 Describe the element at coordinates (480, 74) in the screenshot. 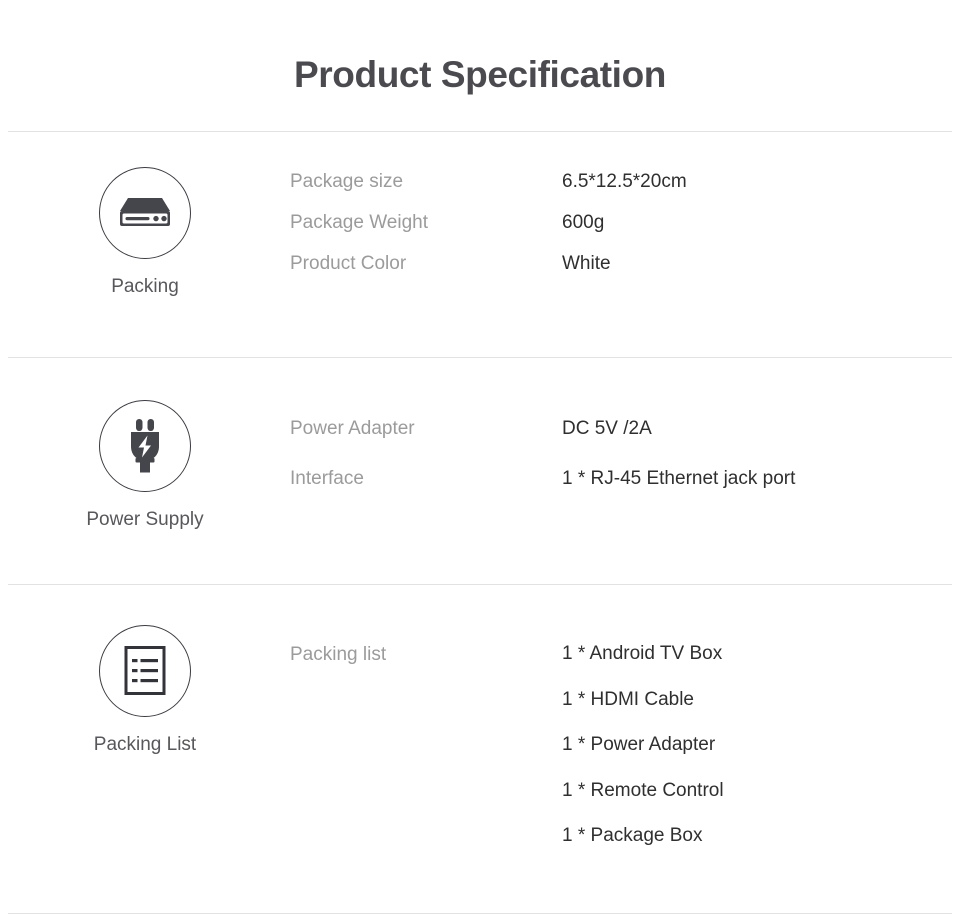

I see `page-title: Product Specification` at that location.